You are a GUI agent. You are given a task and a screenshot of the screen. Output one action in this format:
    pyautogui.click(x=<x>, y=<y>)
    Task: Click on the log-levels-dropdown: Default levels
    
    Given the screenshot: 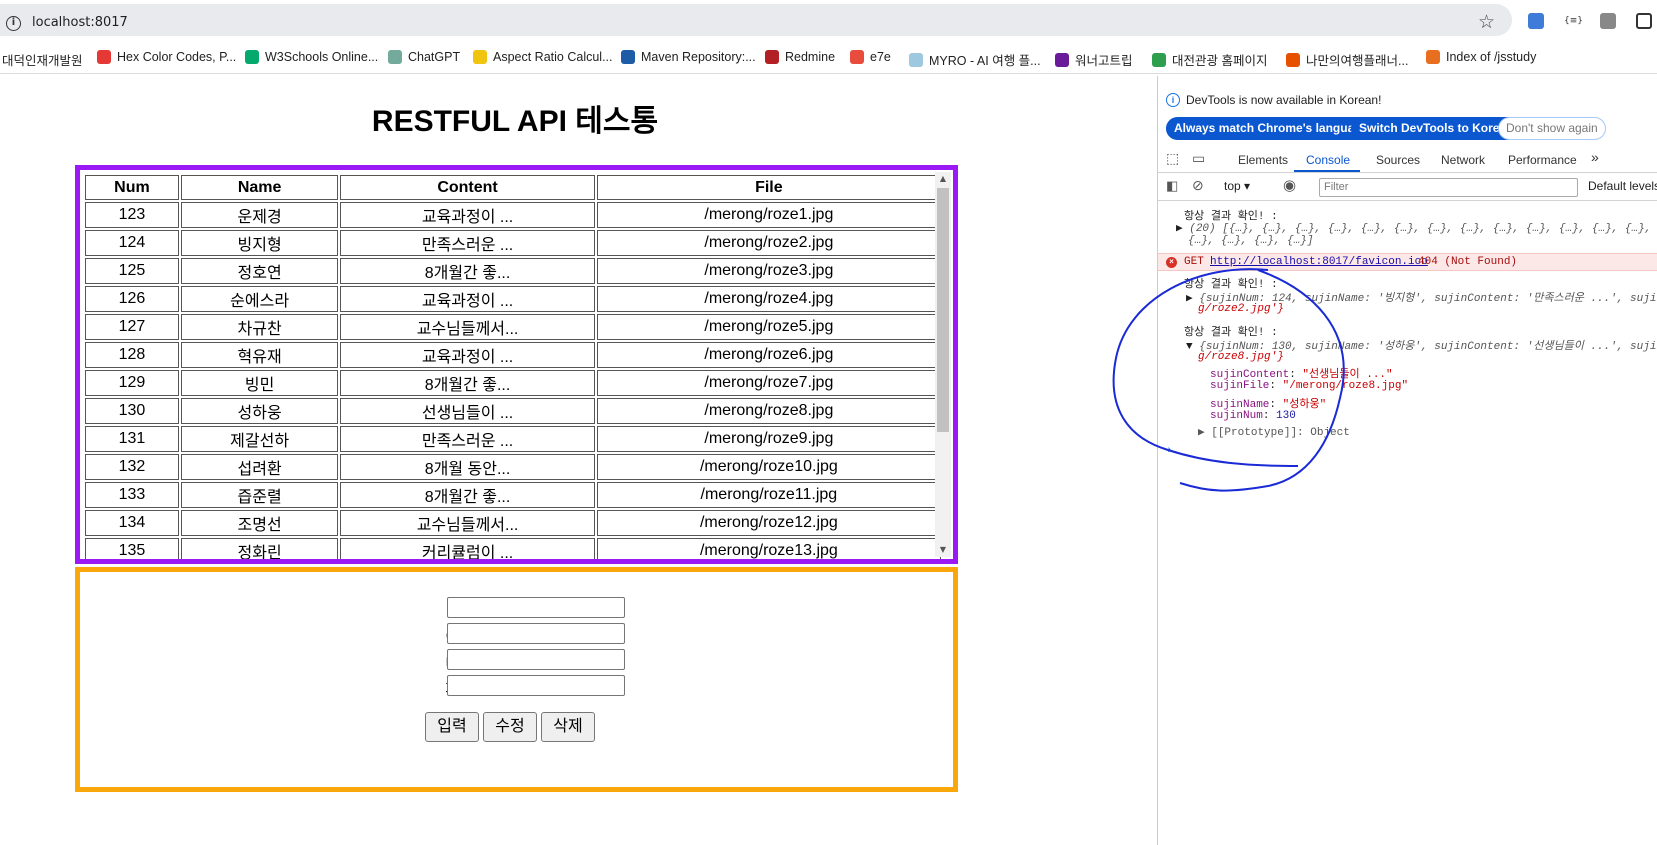 What is the action you would take?
    pyautogui.click(x=1622, y=186)
    